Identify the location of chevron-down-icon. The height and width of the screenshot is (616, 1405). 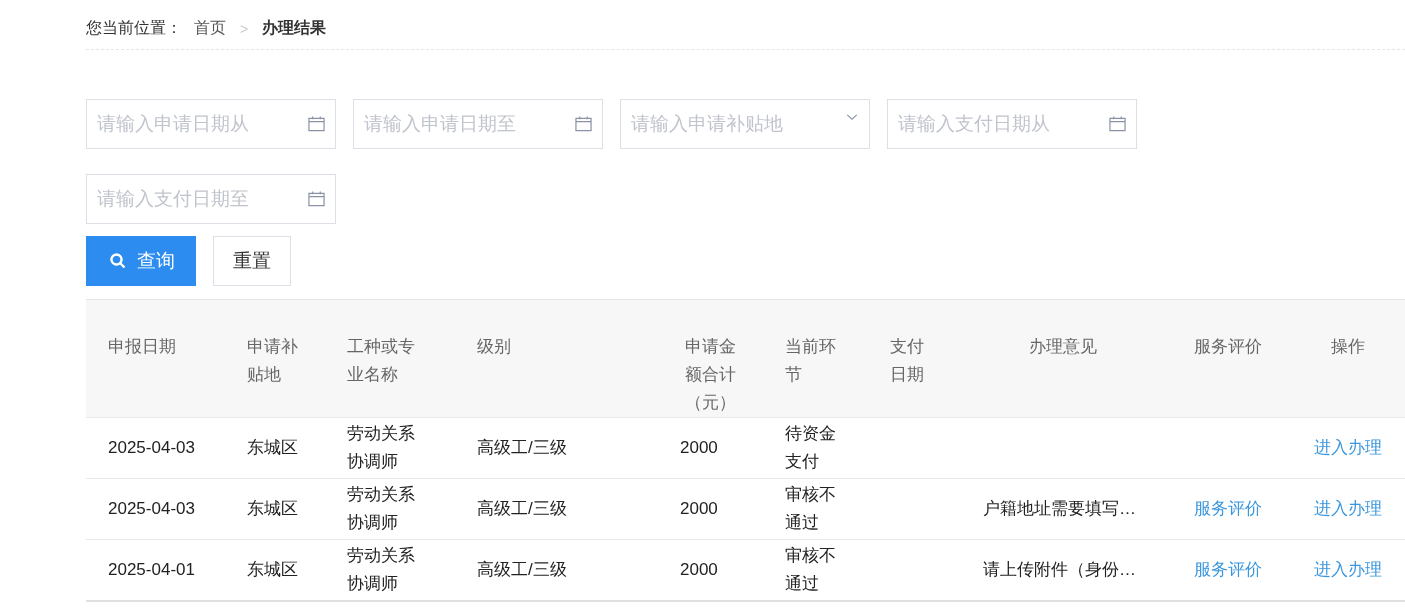
(852, 117).